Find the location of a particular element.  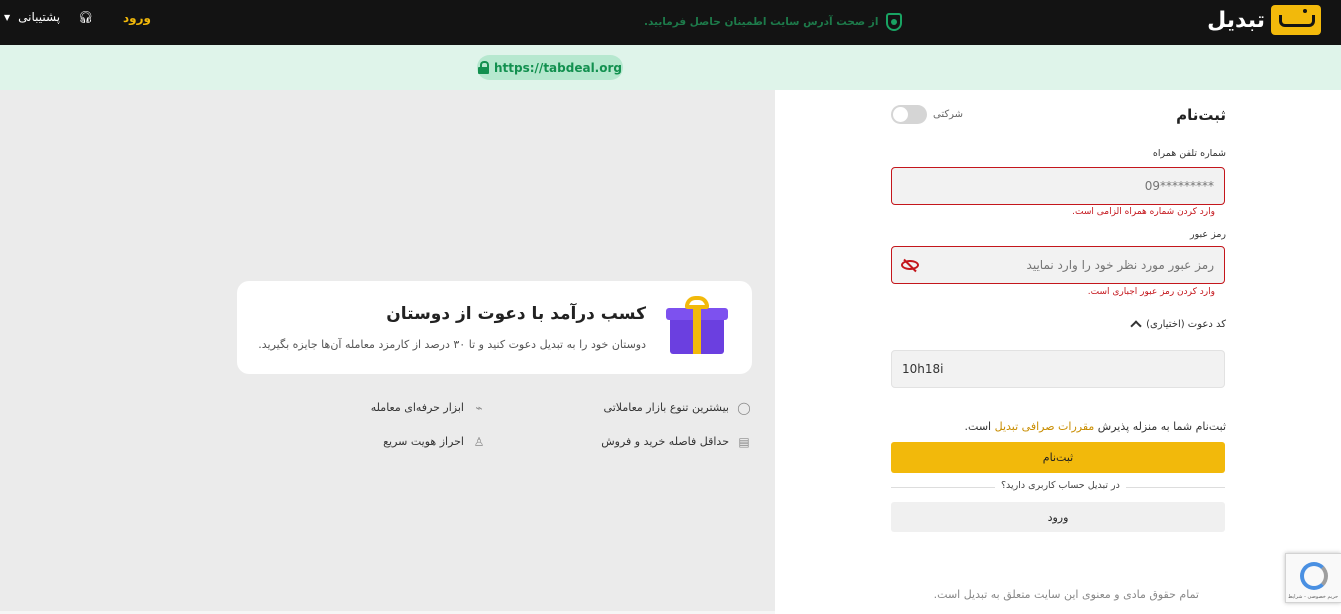

support-label: پشتیبانی is located at coordinates (39, 17).